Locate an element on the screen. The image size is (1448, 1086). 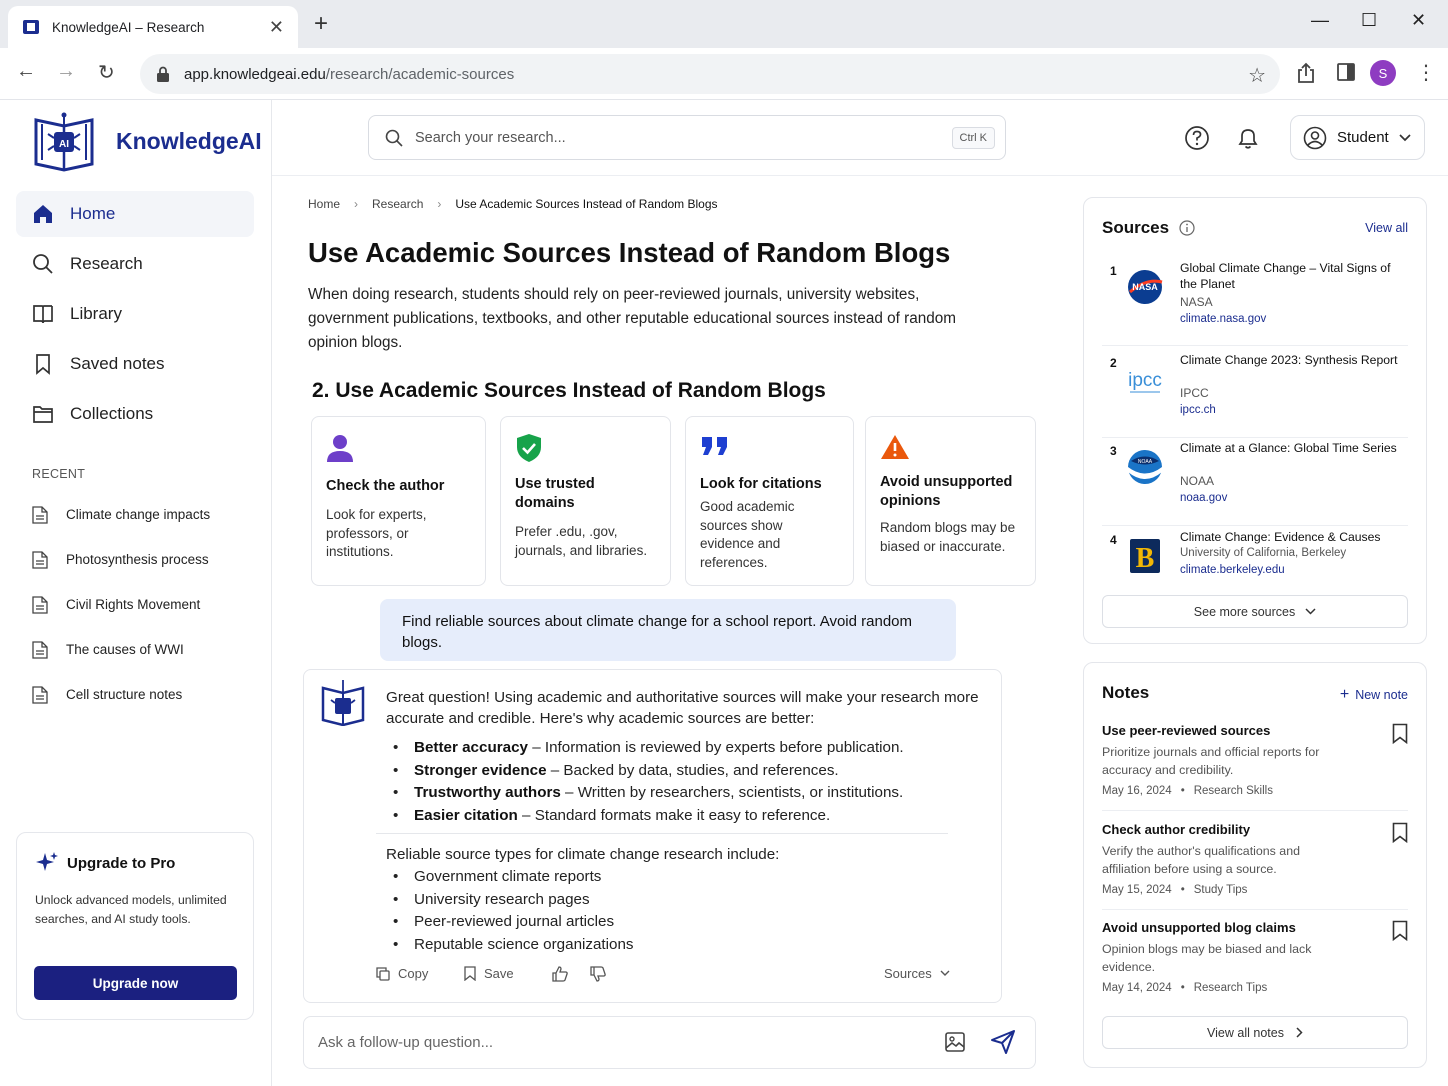
nav-item-research: Research is located at coordinates (135, 264).